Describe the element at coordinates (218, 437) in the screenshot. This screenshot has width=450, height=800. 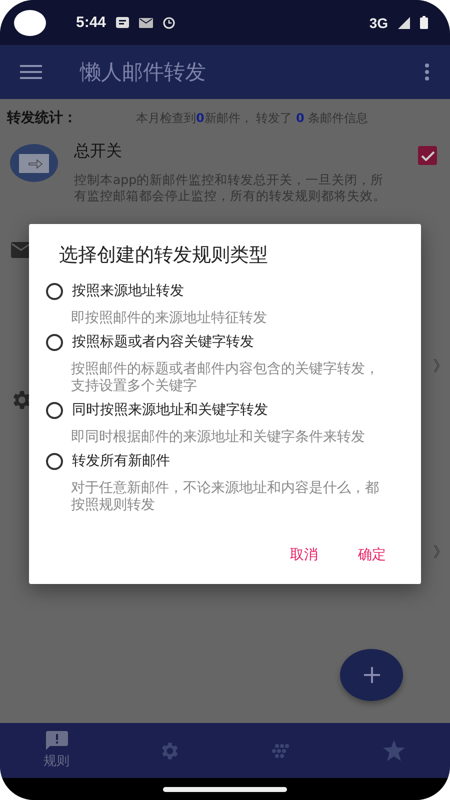
I see `option-description: 即同时根据邮件的来源地址和关键字条件来转发` at that location.